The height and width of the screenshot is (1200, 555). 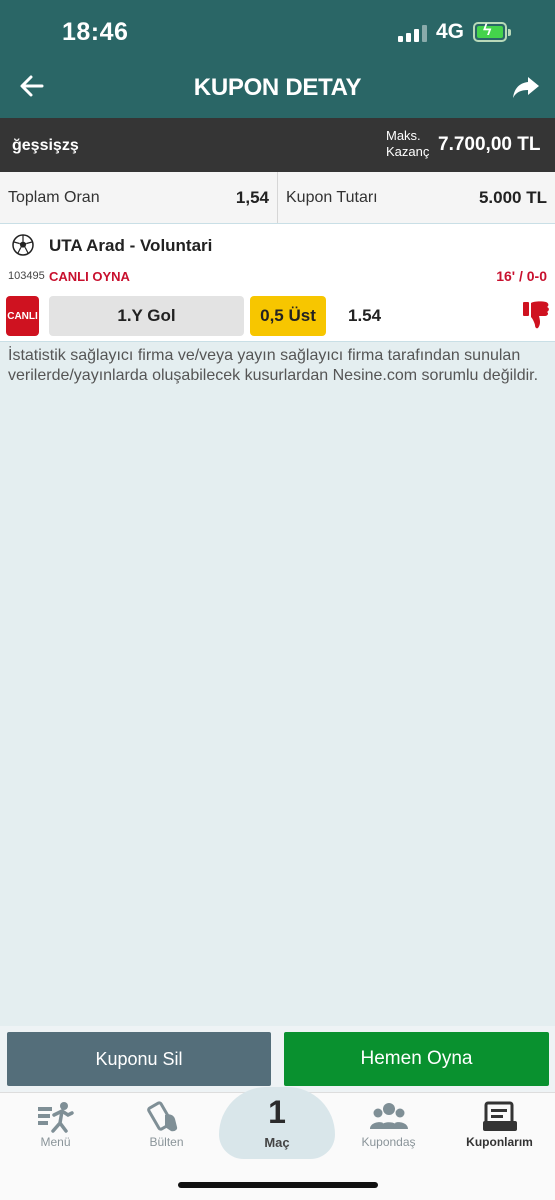 I want to click on share-icon, so click(x=526, y=88).